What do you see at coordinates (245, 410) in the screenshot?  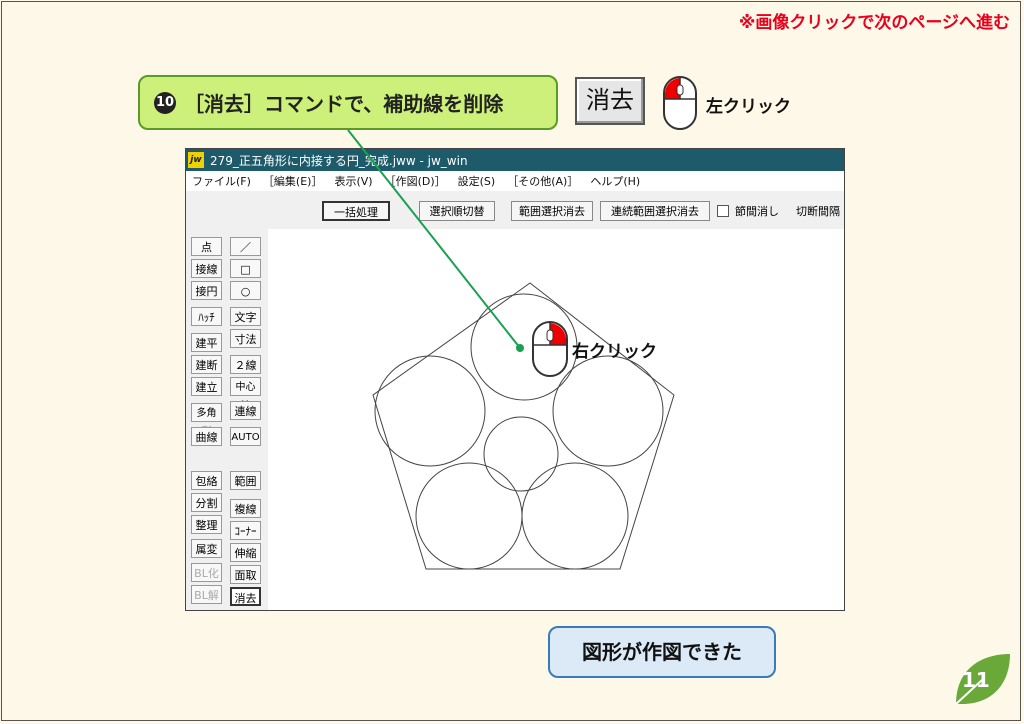 I see `cmd-continuous-line: 連線` at bounding box center [245, 410].